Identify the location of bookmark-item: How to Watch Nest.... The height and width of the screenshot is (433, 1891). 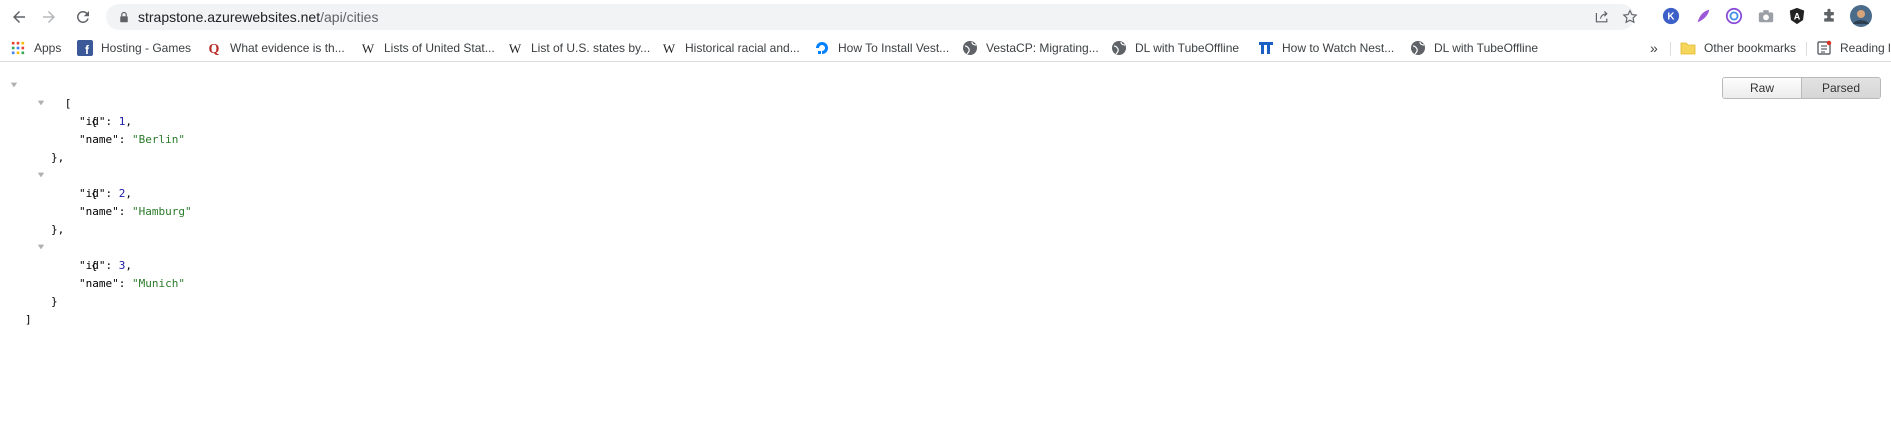
(1326, 48).